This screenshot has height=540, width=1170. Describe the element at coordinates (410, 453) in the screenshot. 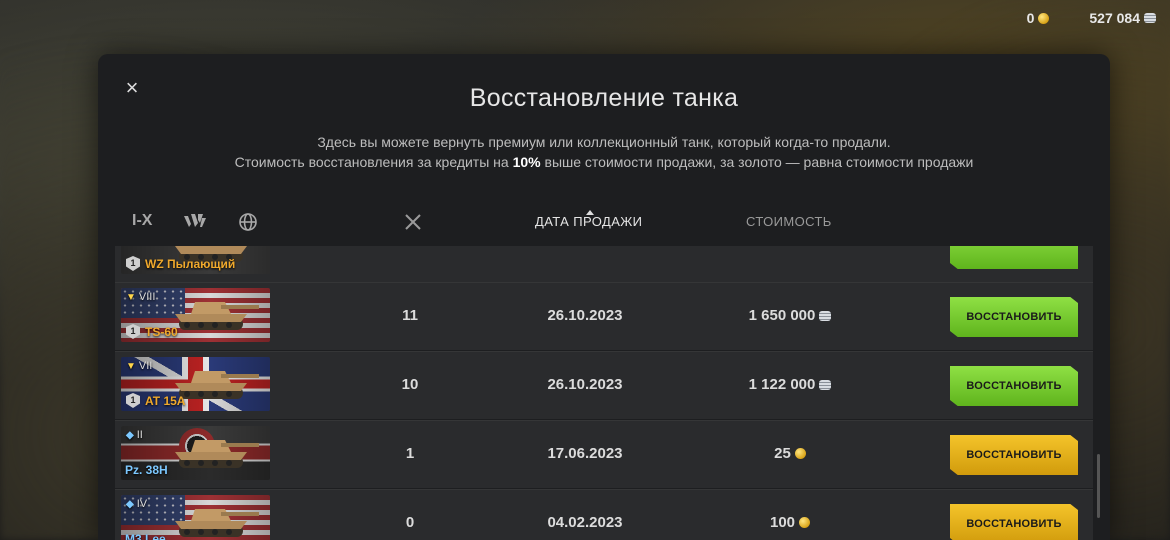

I see `battles-count: 1` at that location.